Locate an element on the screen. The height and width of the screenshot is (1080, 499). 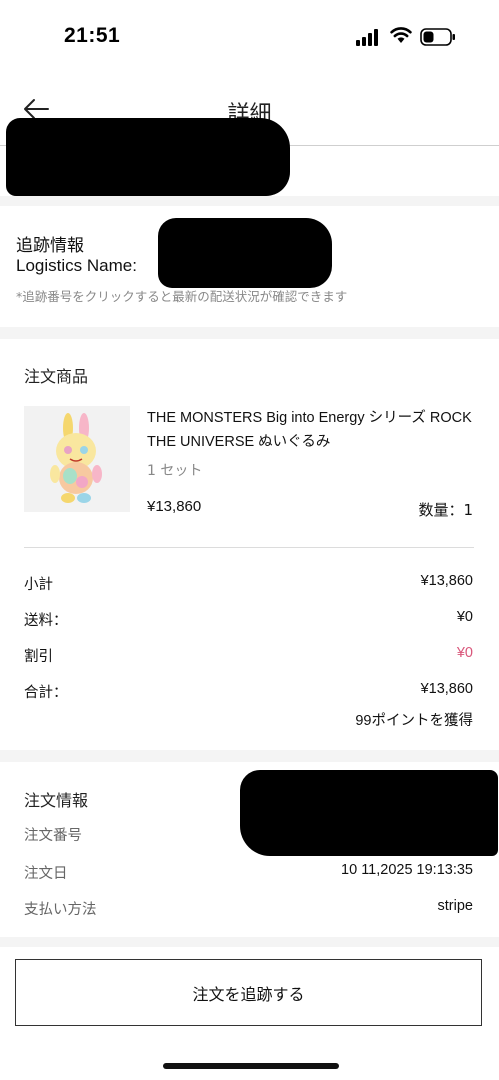
plush-toy-image is located at coordinates (76, 458).